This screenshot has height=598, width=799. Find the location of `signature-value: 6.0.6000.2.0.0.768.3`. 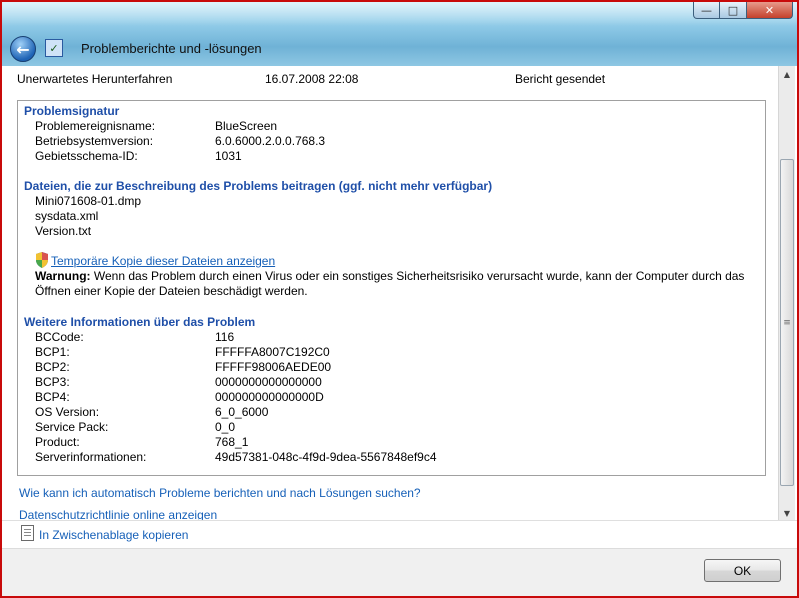

signature-value: 6.0.6000.2.0.0.768.3 is located at coordinates (270, 141).